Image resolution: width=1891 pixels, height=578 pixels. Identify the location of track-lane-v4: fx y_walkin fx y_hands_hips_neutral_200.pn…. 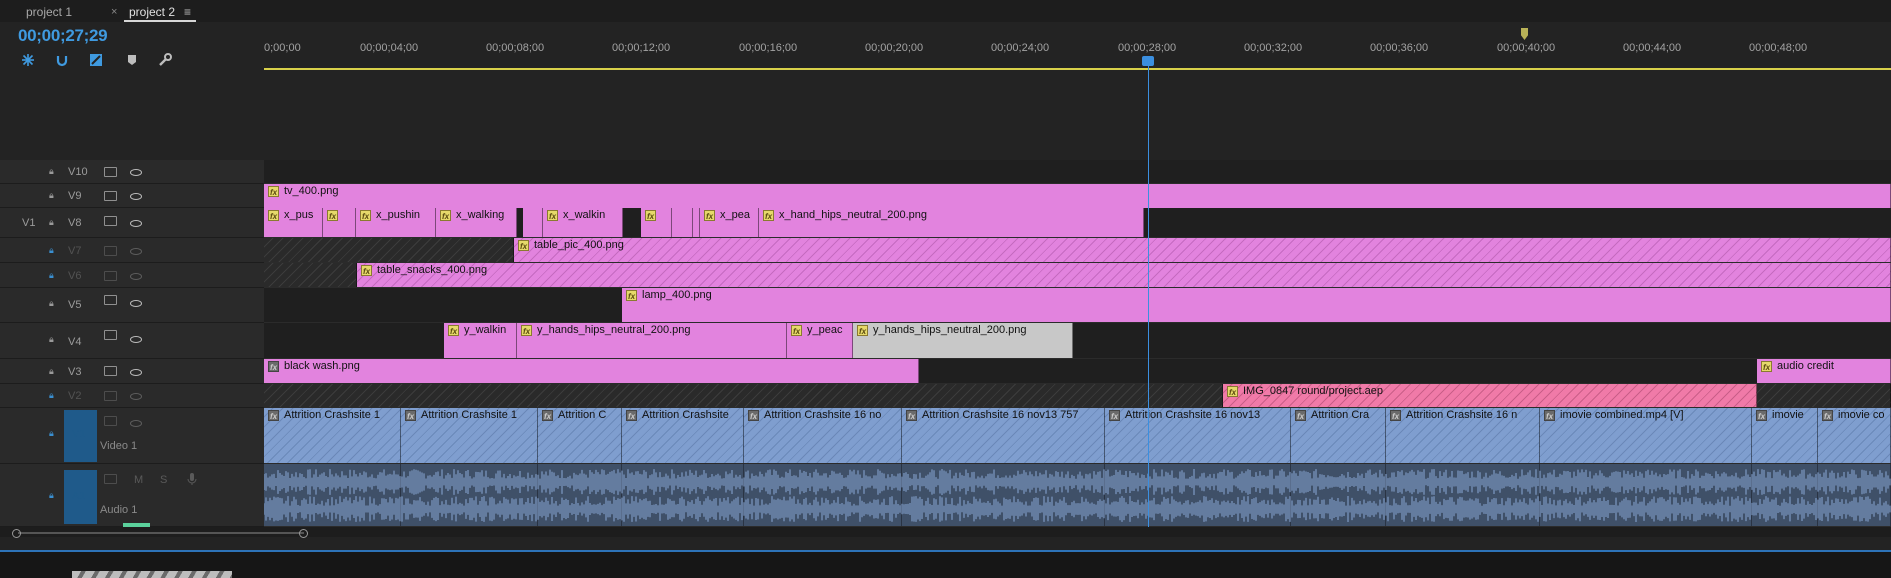
(1077, 341).